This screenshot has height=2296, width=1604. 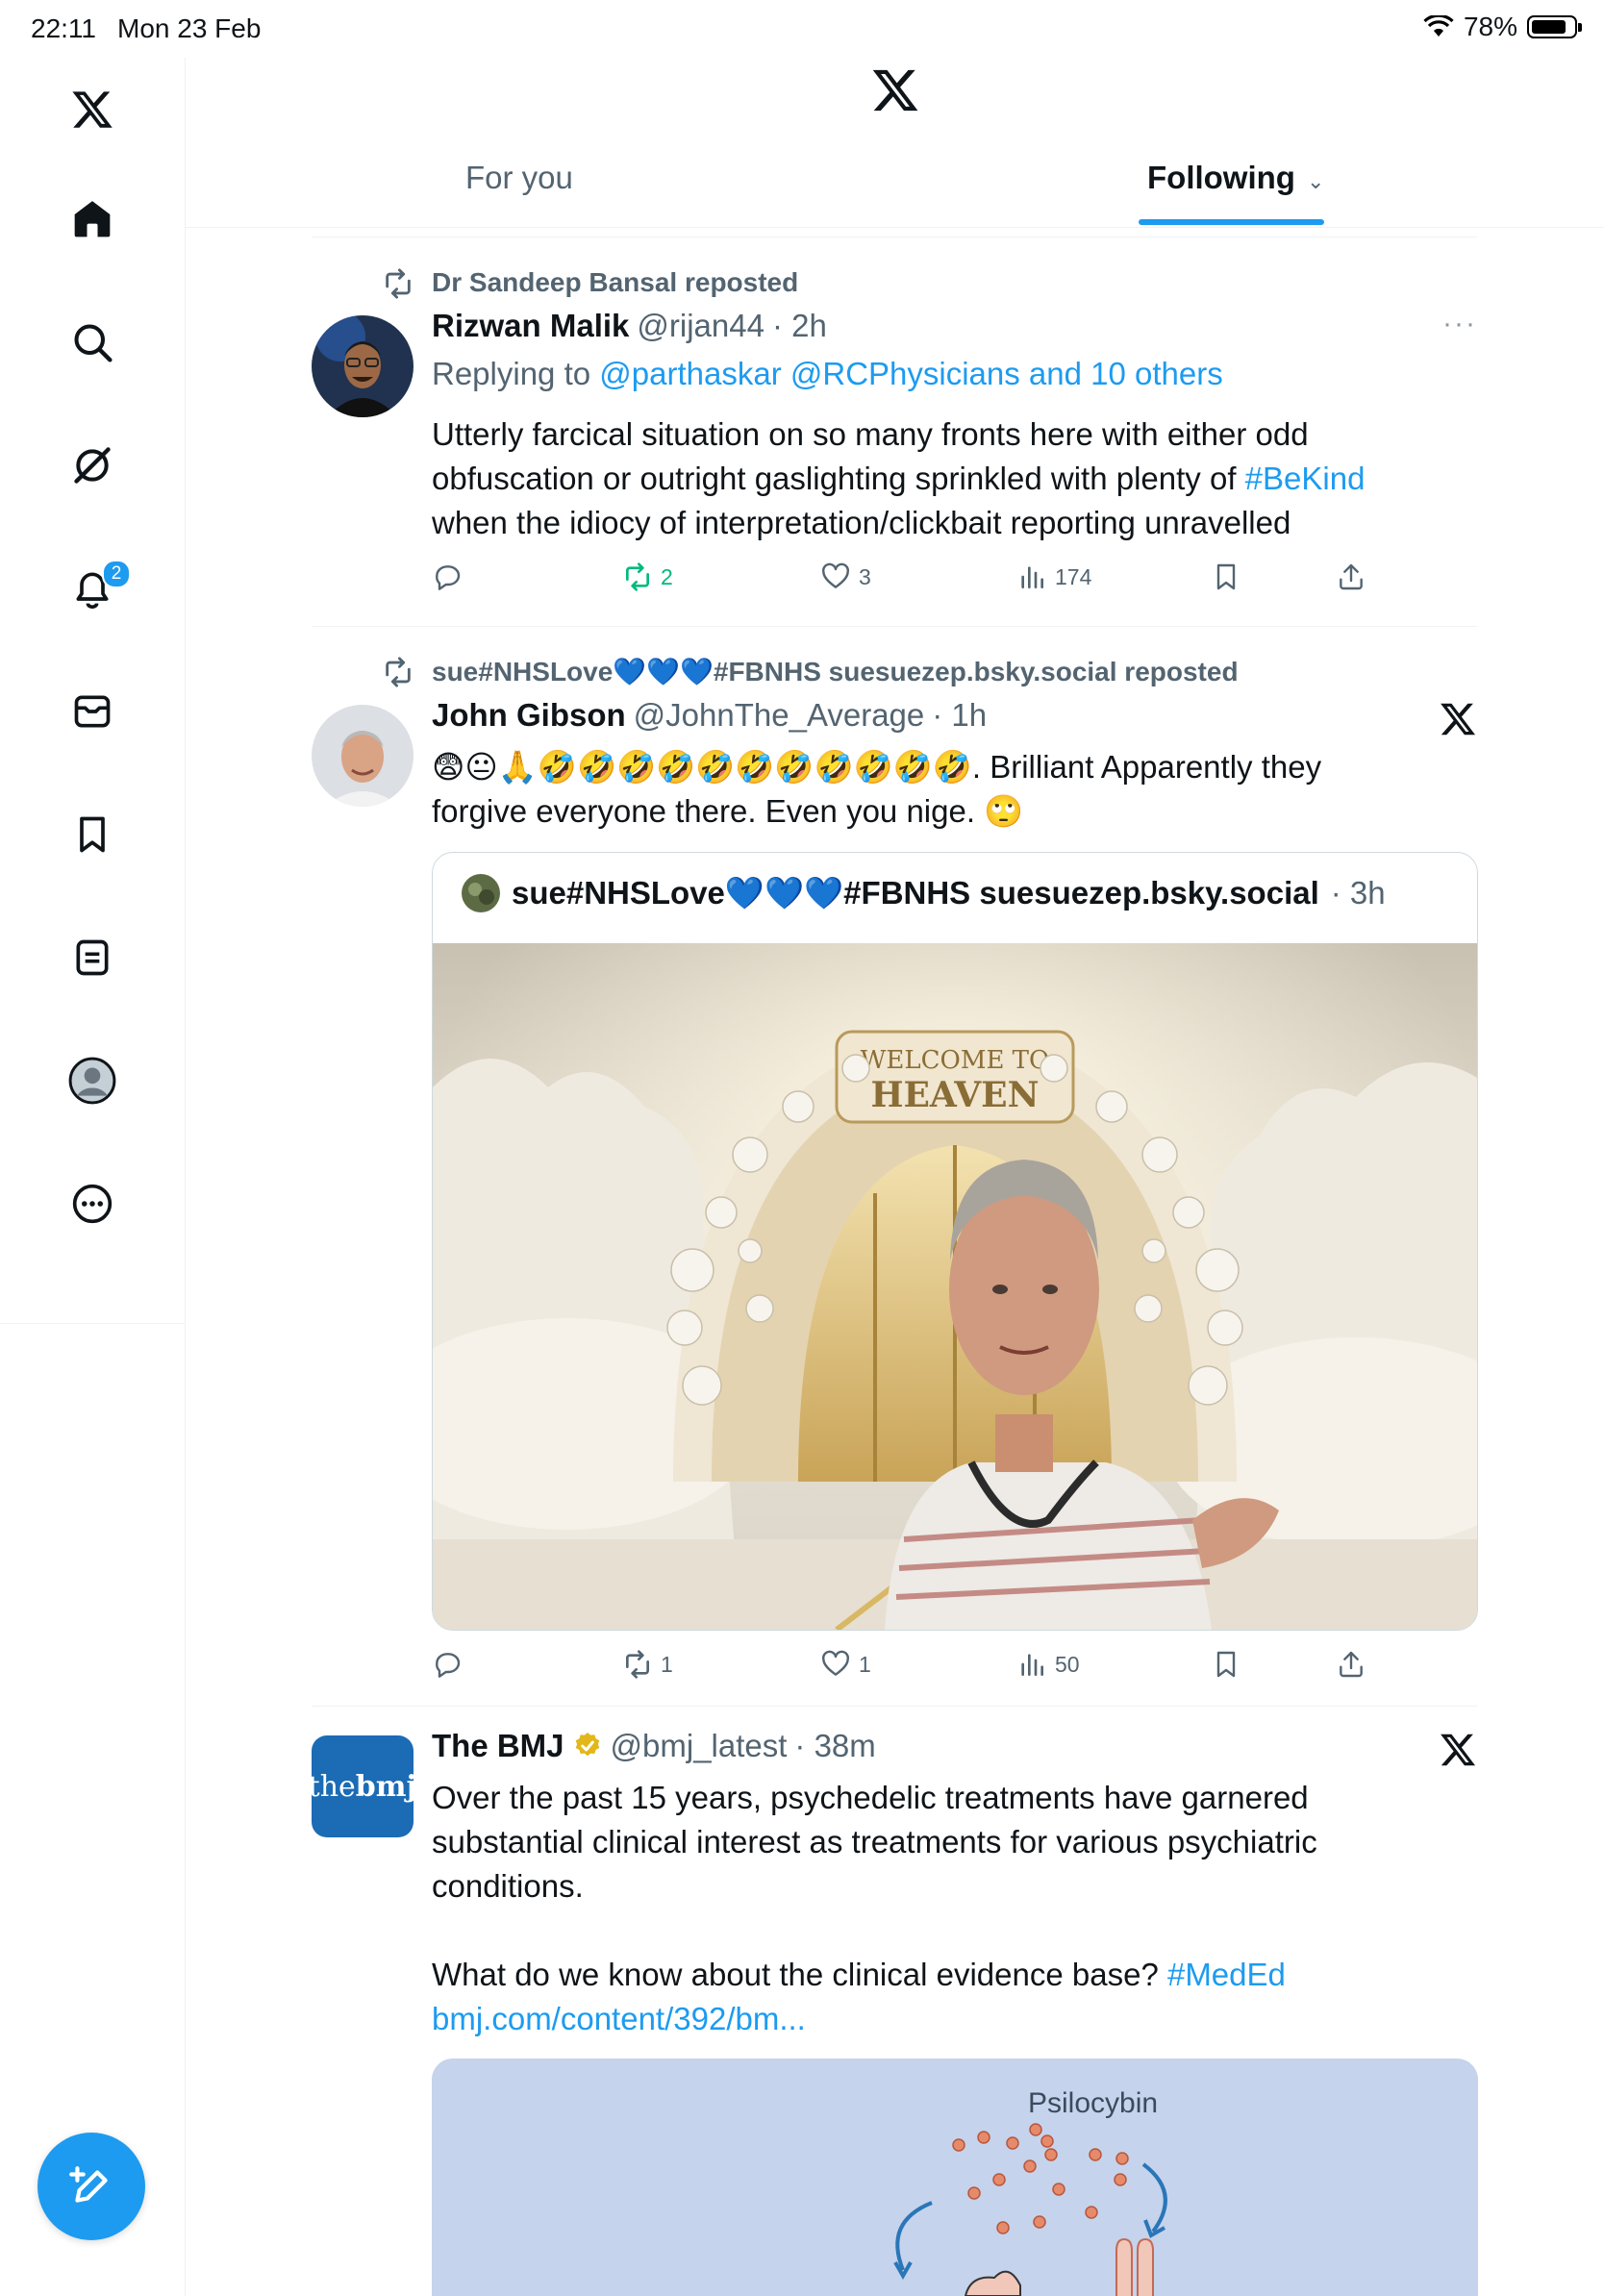 What do you see at coordinates (910, 373) in the screenshot?
I see `replying-to-users: @parthaskar @RCPhysicians and 10 others` at bounding box center [910, 373].